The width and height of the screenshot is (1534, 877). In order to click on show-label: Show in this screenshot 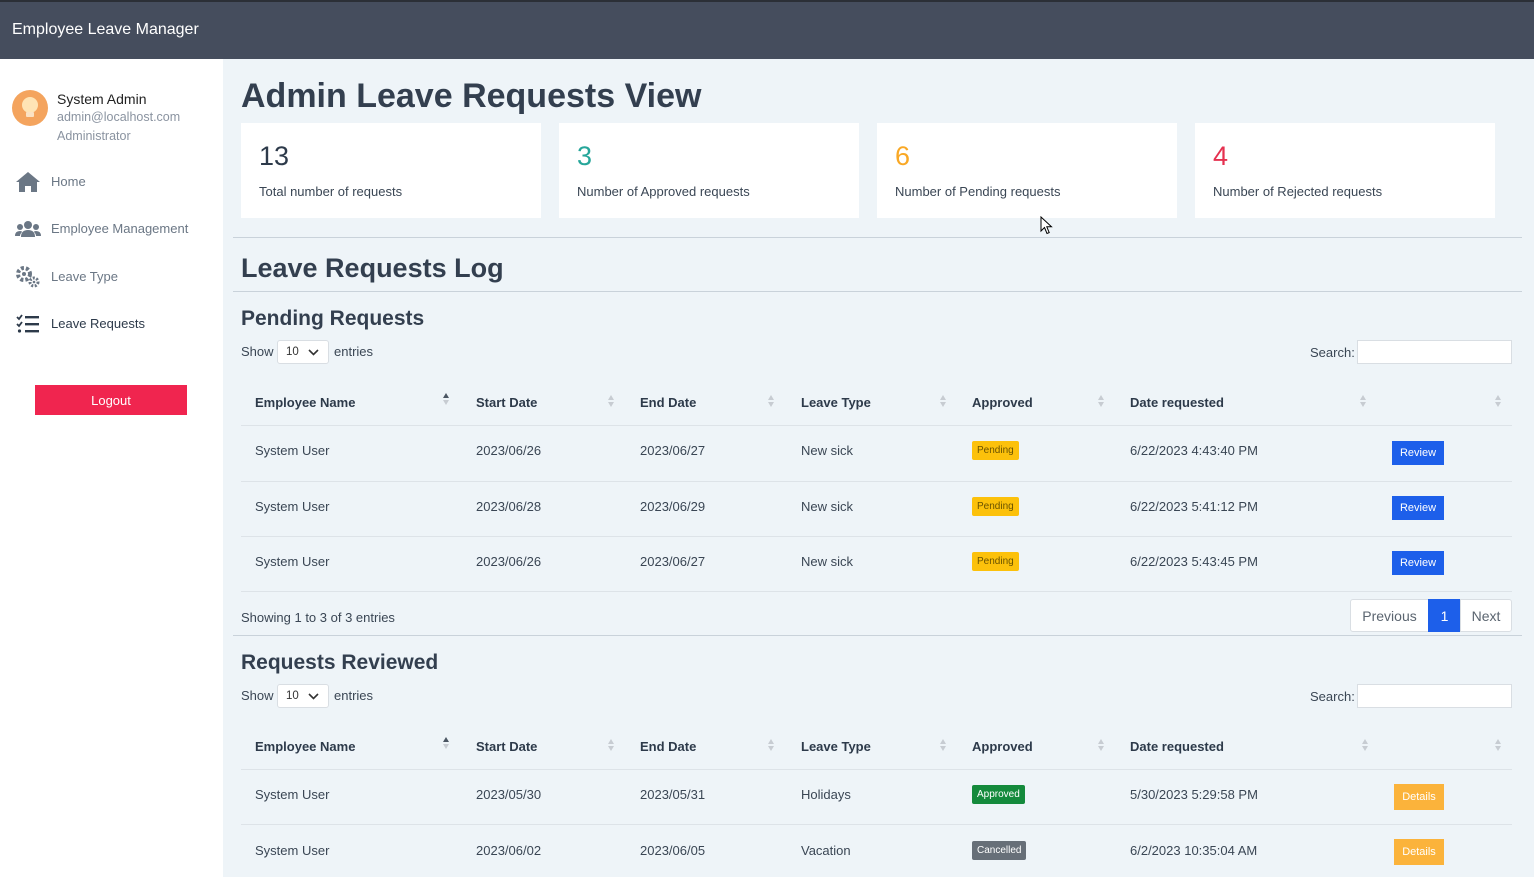, I will do `click(257, 351)`.